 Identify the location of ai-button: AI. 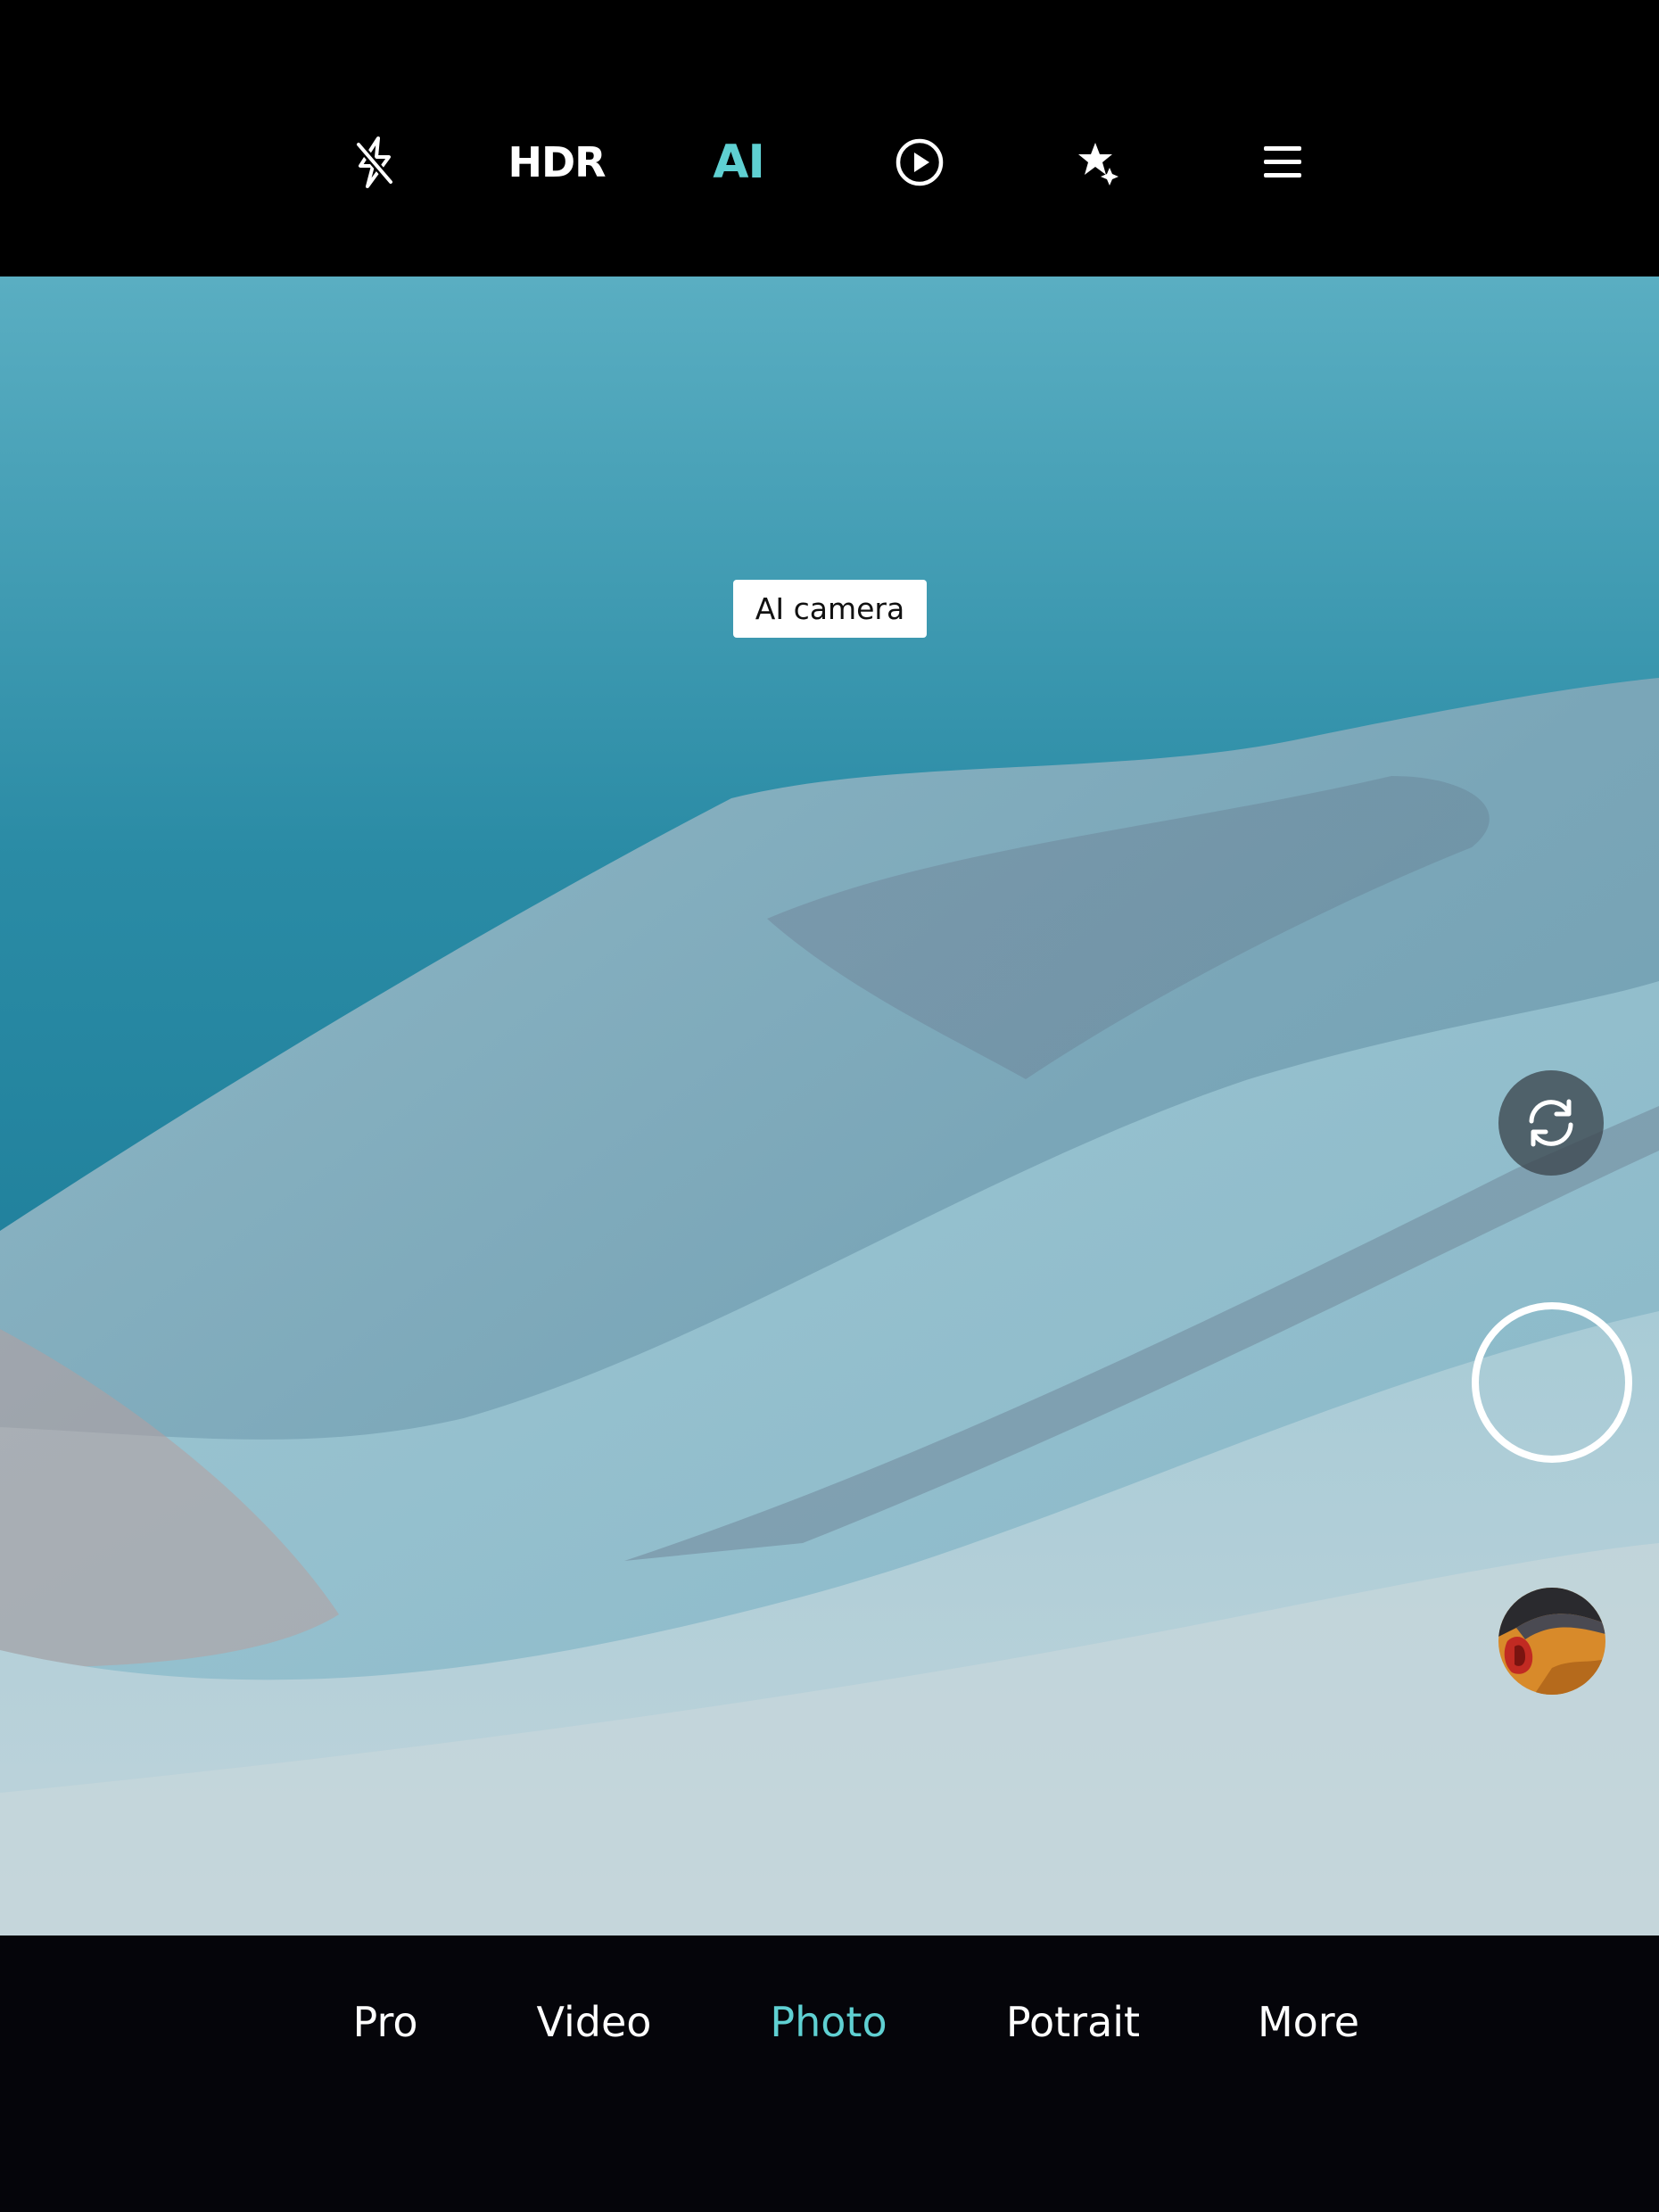
(739, 163).